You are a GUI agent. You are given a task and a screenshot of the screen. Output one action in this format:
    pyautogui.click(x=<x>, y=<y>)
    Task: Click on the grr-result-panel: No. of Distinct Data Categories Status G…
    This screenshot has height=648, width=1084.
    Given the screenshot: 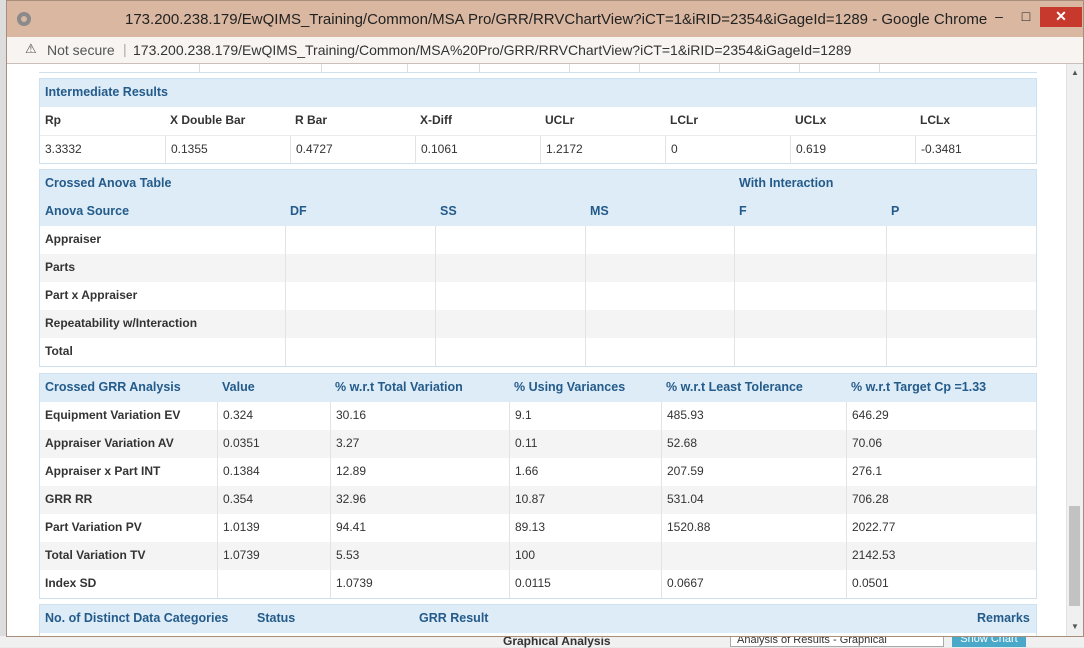 What is the action you would take?
    pyautogui.click(x=538, y=620)
    